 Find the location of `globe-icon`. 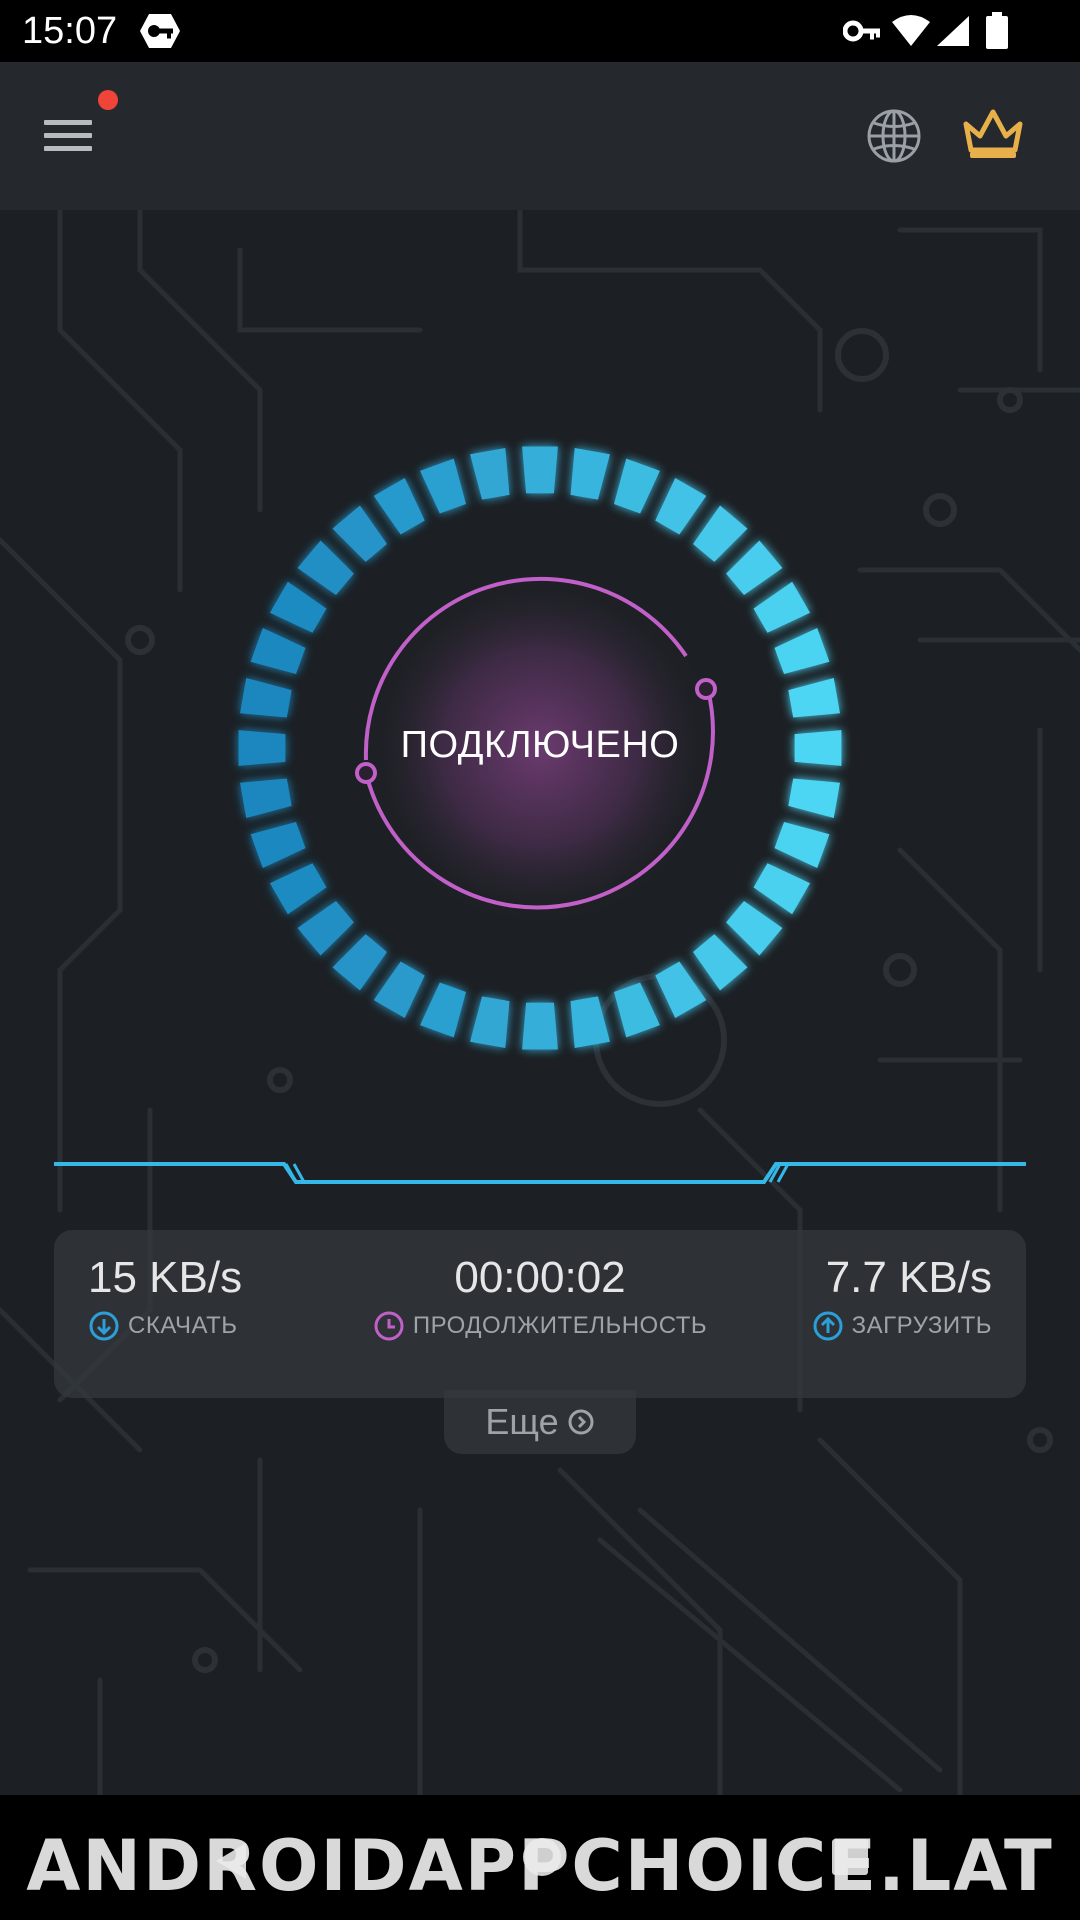

globe-icon is located at coordinates (894, 136).